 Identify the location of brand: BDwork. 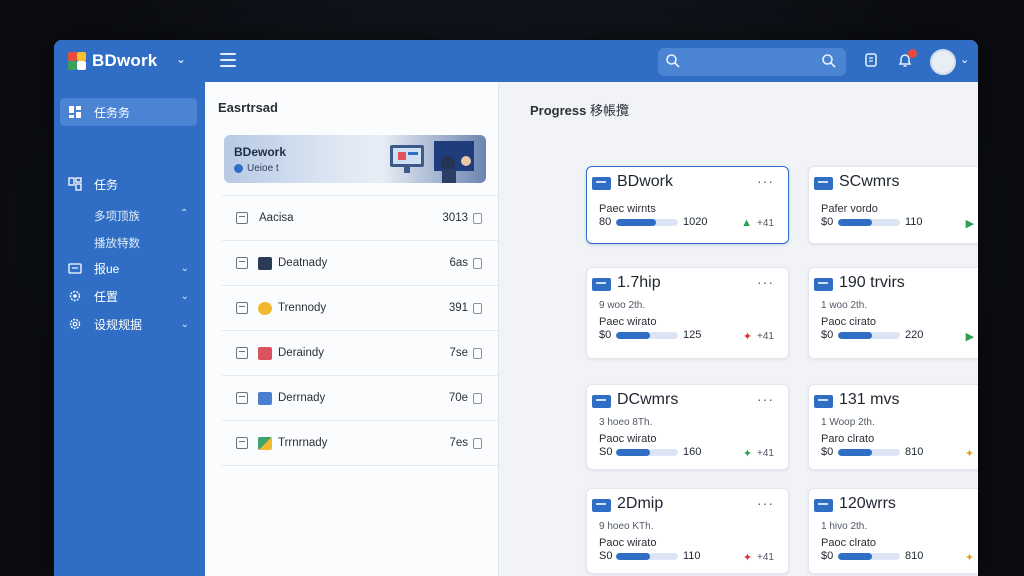
(112, 61).